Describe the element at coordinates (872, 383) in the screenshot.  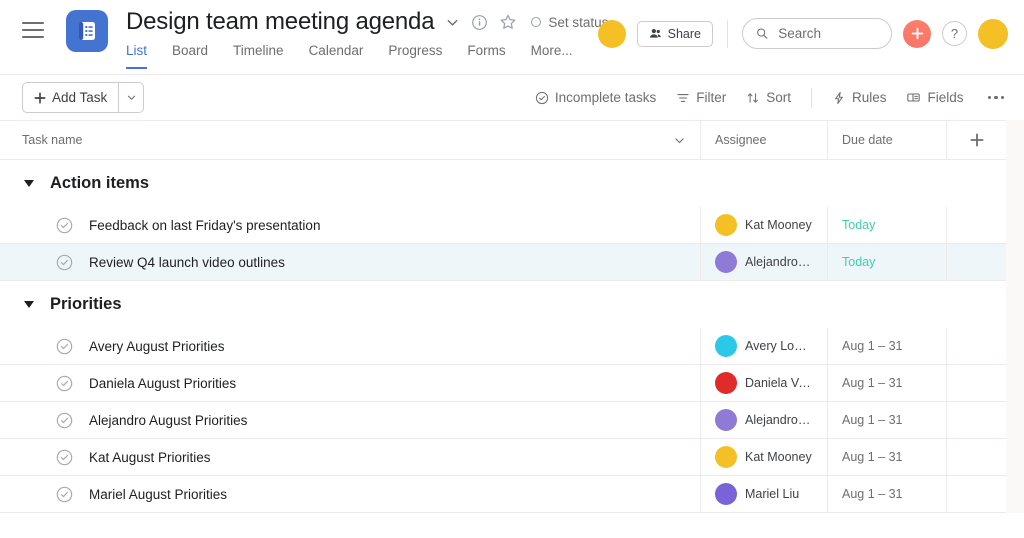
I see `due-date-label: Aug 1 – 31` at that location.